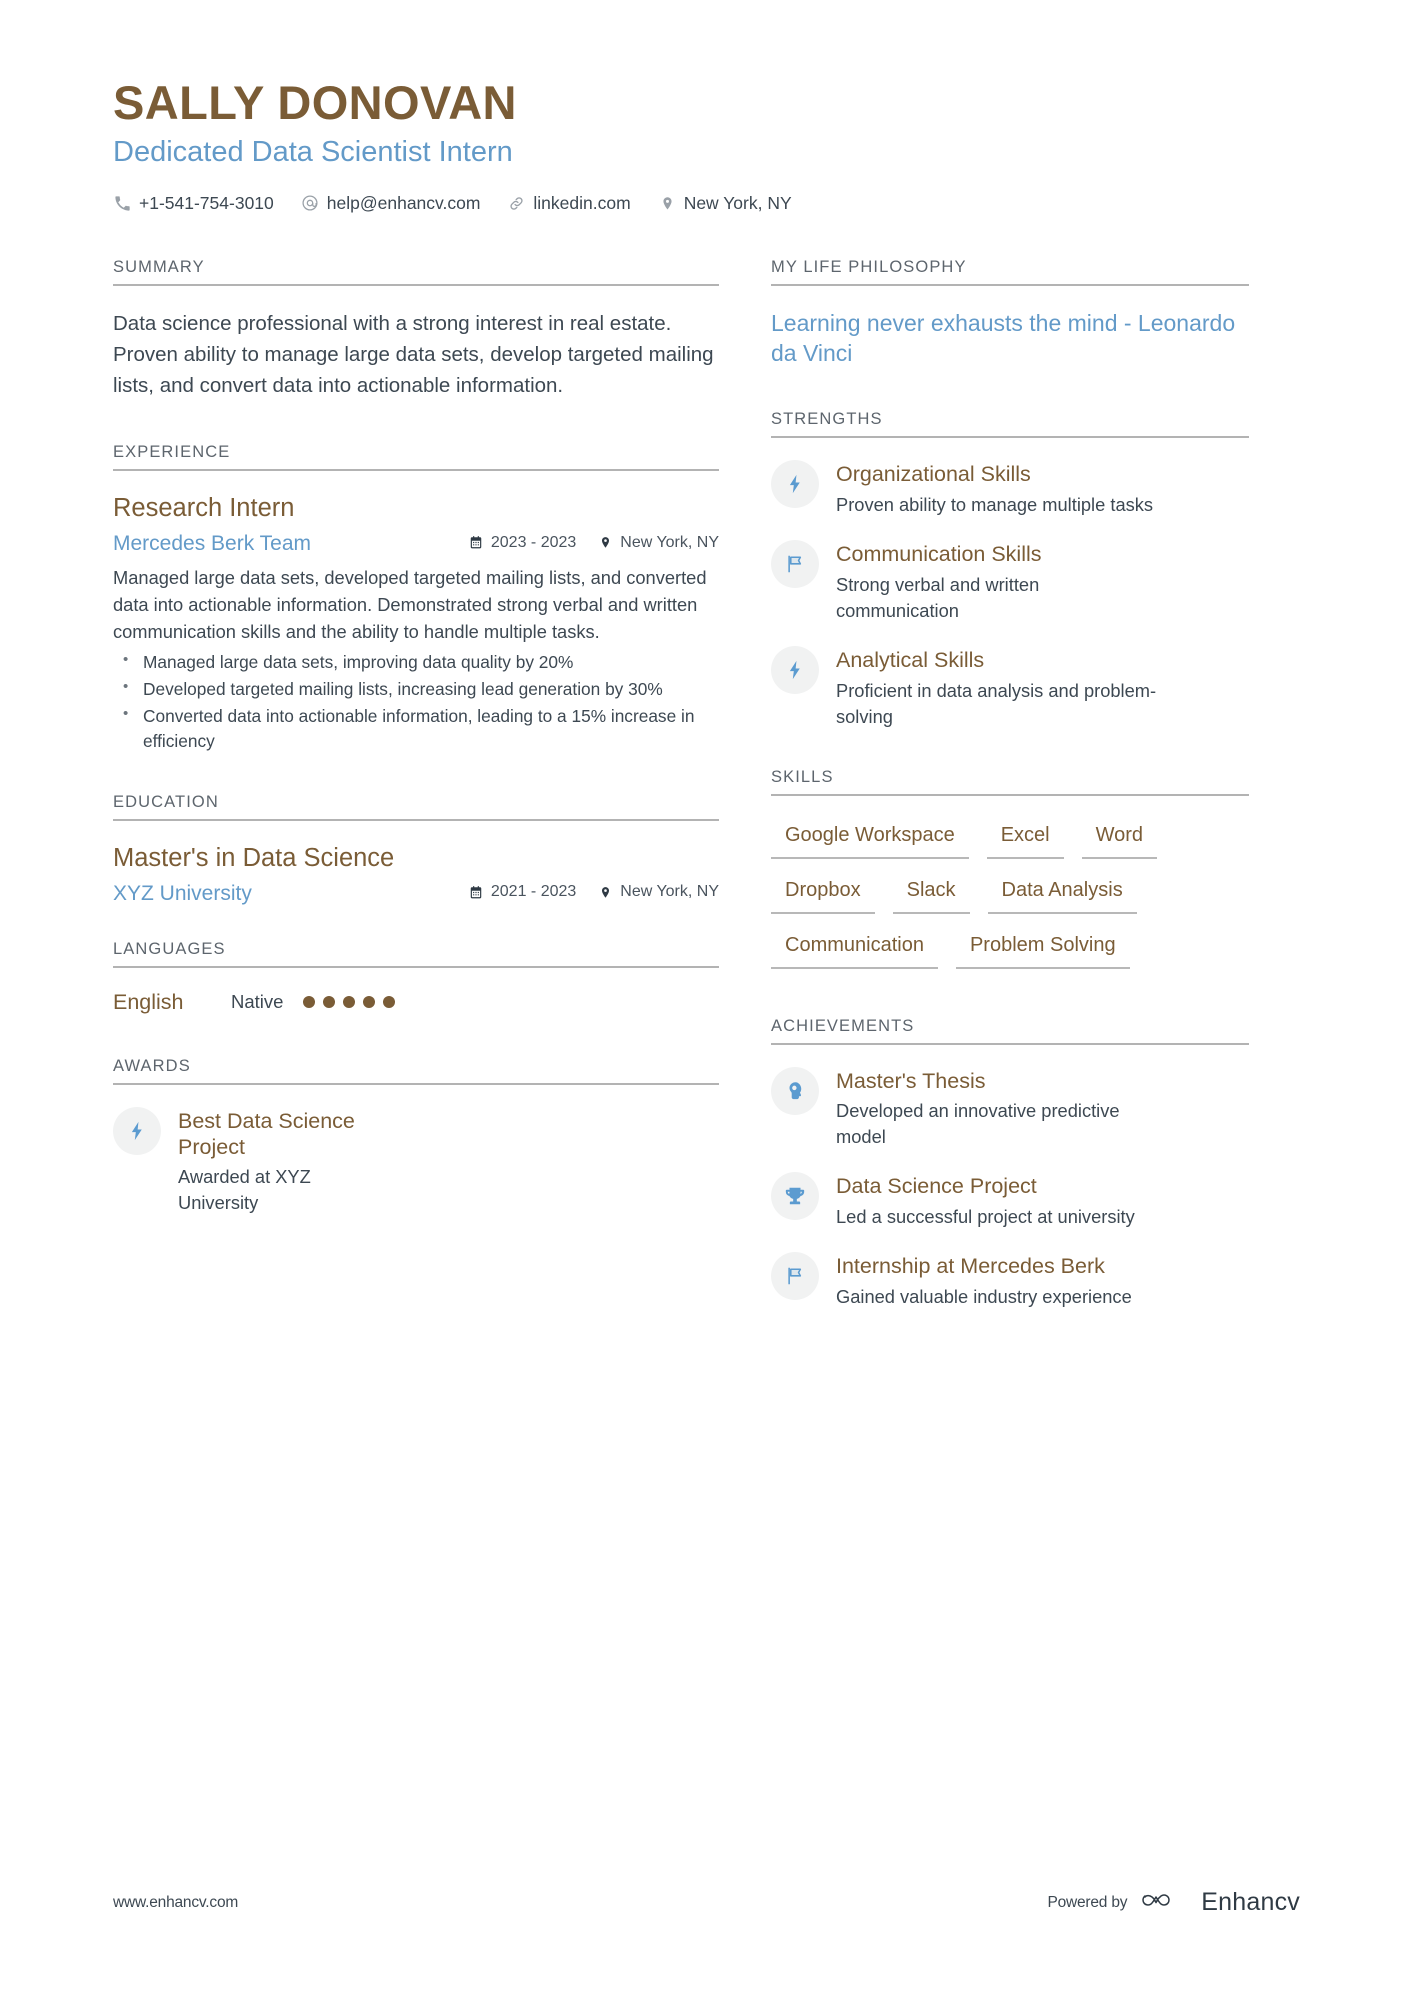 This screenshot has width=1410, height=1995. Describe the element at coordinates (416, 874) in the screenshot. I see `education-entry: Master's in Data Science XYZ University` at that location.